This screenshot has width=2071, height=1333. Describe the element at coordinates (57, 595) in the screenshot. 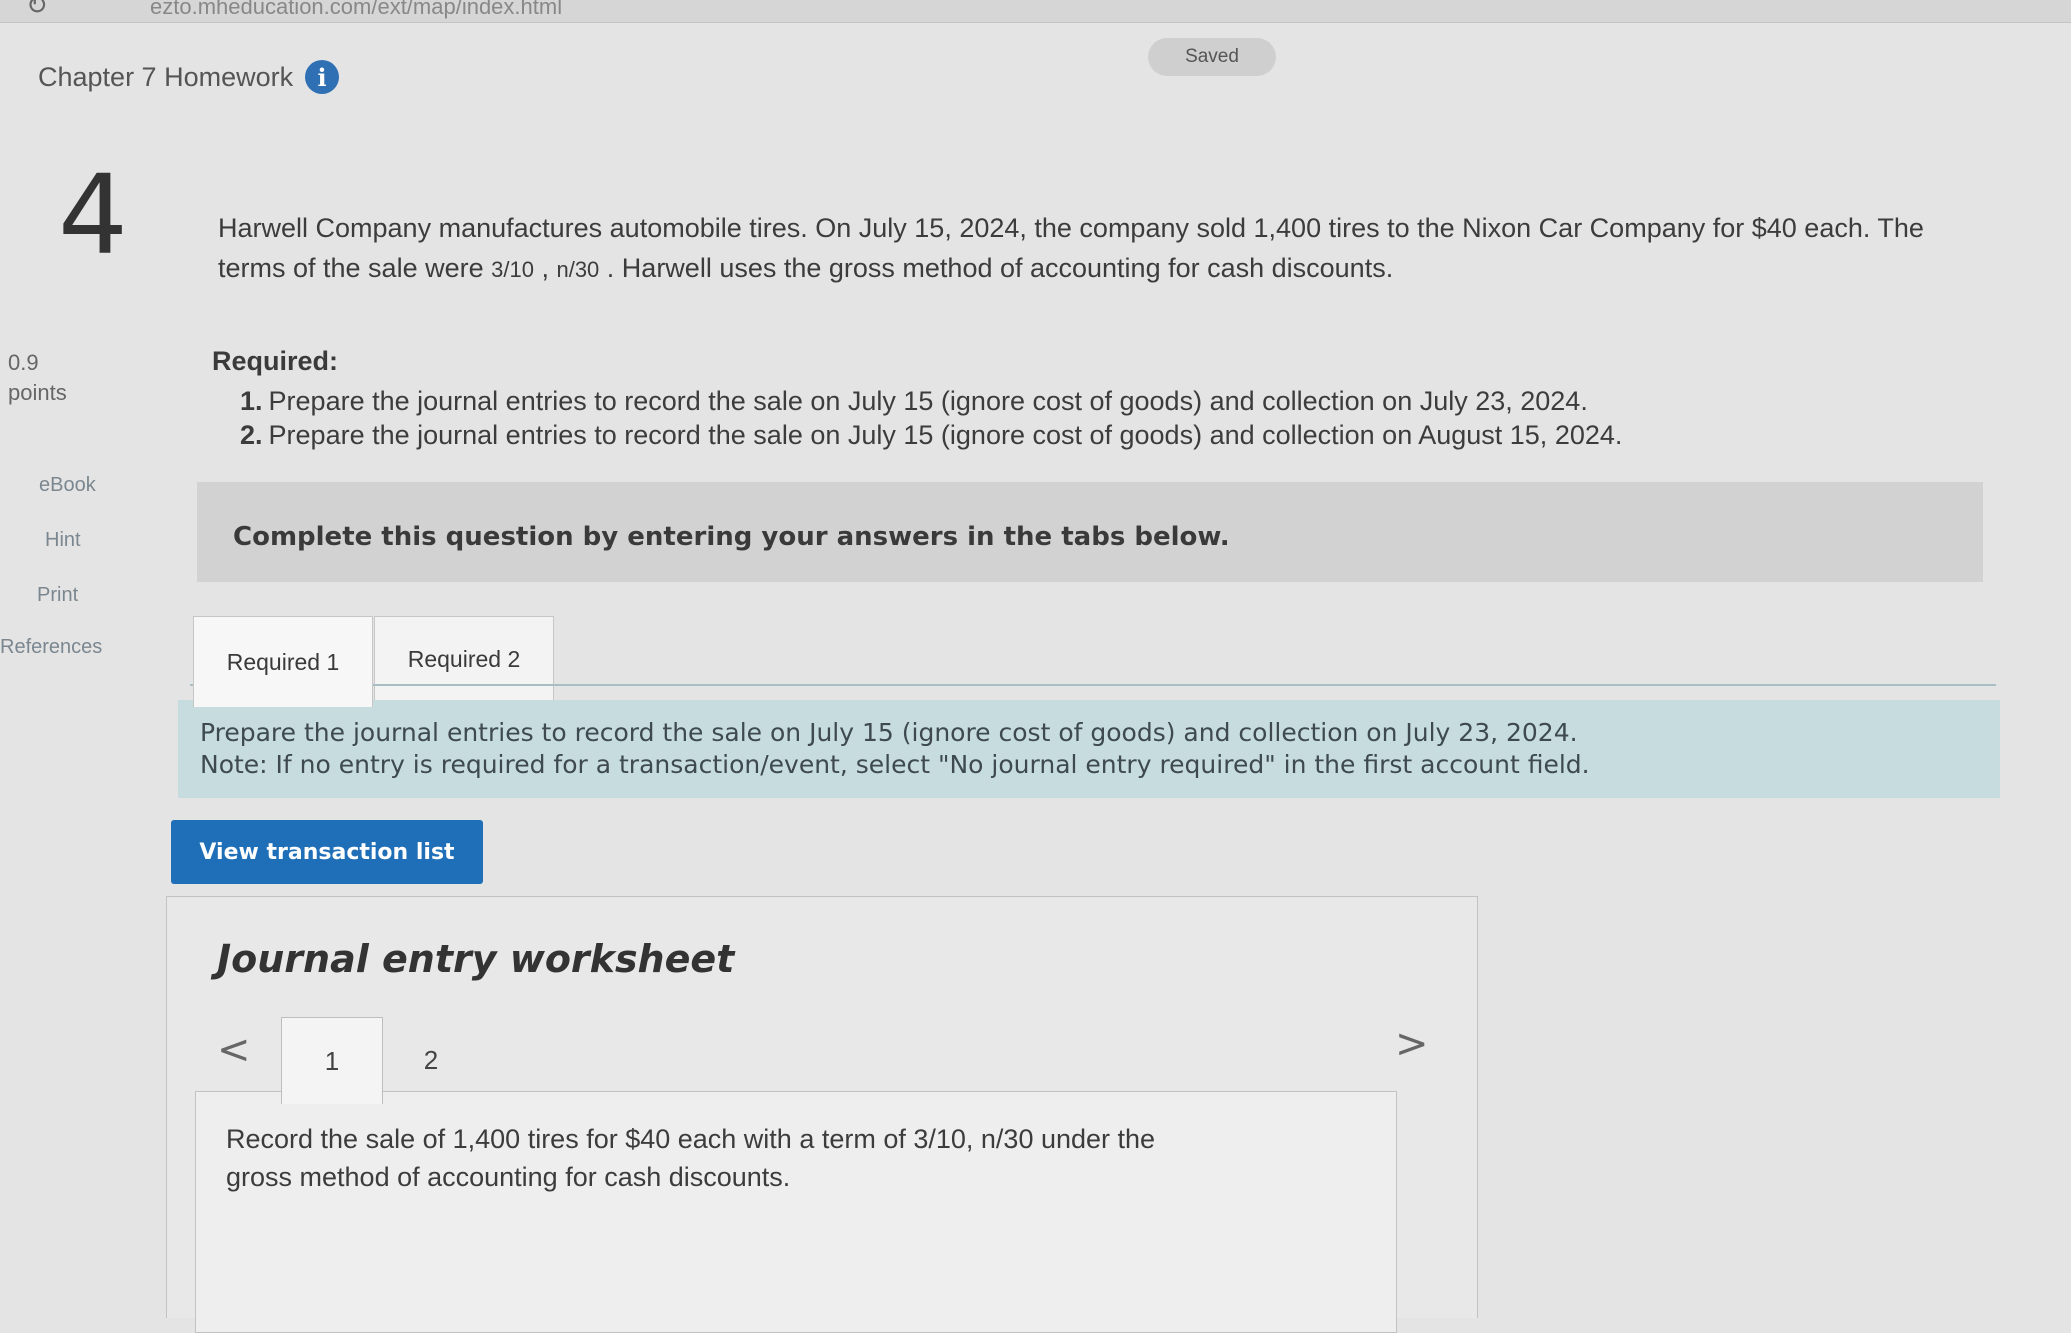

I see `print-link: Print` at that location.